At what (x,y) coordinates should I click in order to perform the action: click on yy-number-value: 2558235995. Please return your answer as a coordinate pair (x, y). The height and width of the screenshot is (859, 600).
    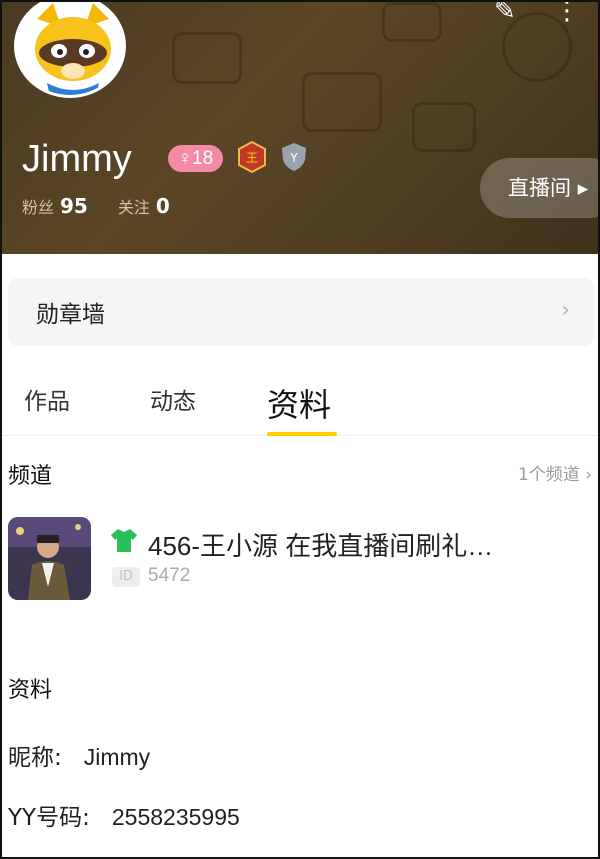
    Looking at the image, I should click on (175, 817).